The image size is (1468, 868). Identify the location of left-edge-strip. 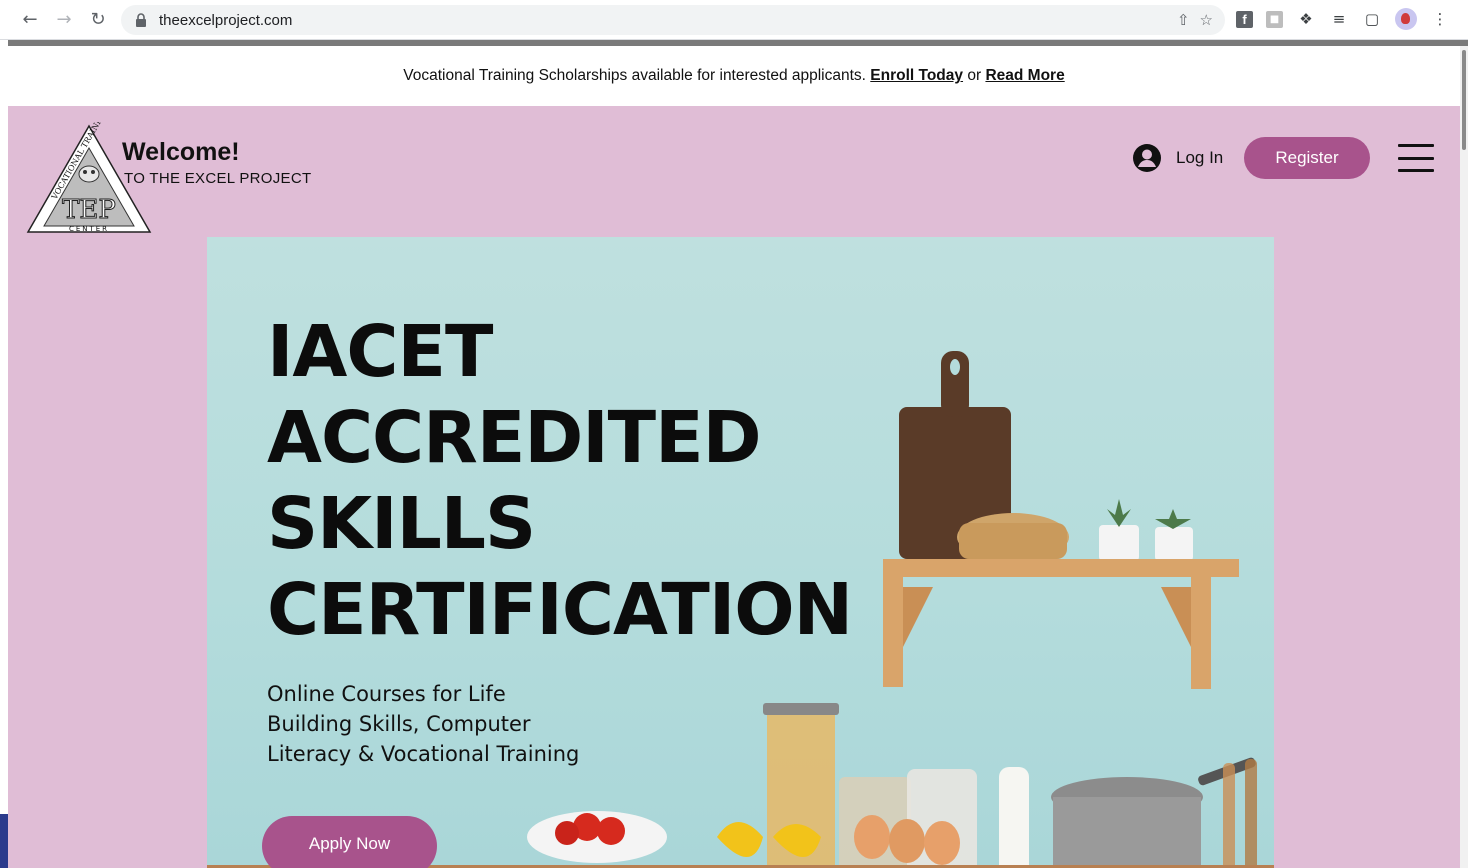
(4, 841).